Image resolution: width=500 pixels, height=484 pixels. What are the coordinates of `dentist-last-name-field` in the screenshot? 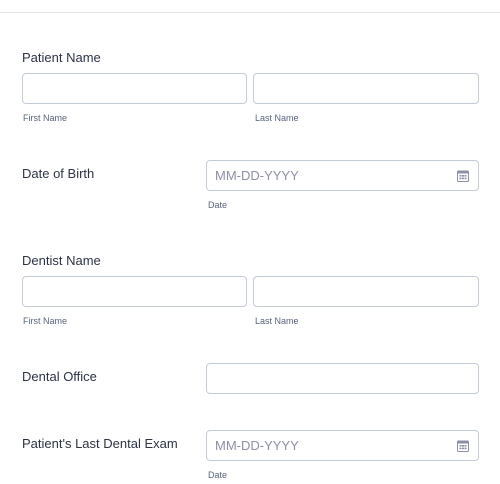 It's located at (366, 291).